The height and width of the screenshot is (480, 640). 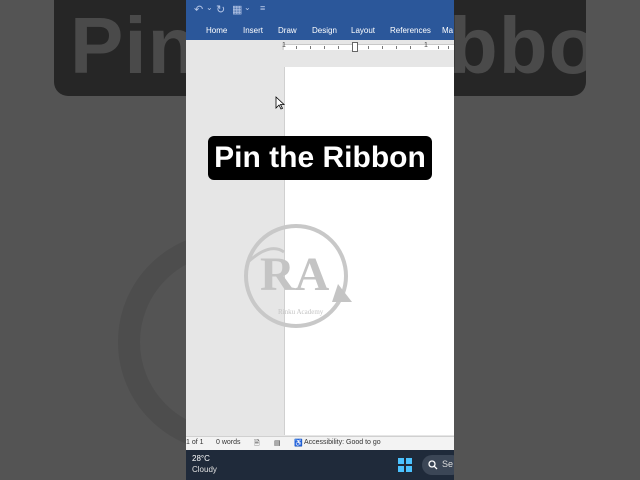 What do you see at coordinates (320, 465) in the screenshot?
I see `windows-taskbar: 28°C Cloudy Se` at bounding box center [320, 465].